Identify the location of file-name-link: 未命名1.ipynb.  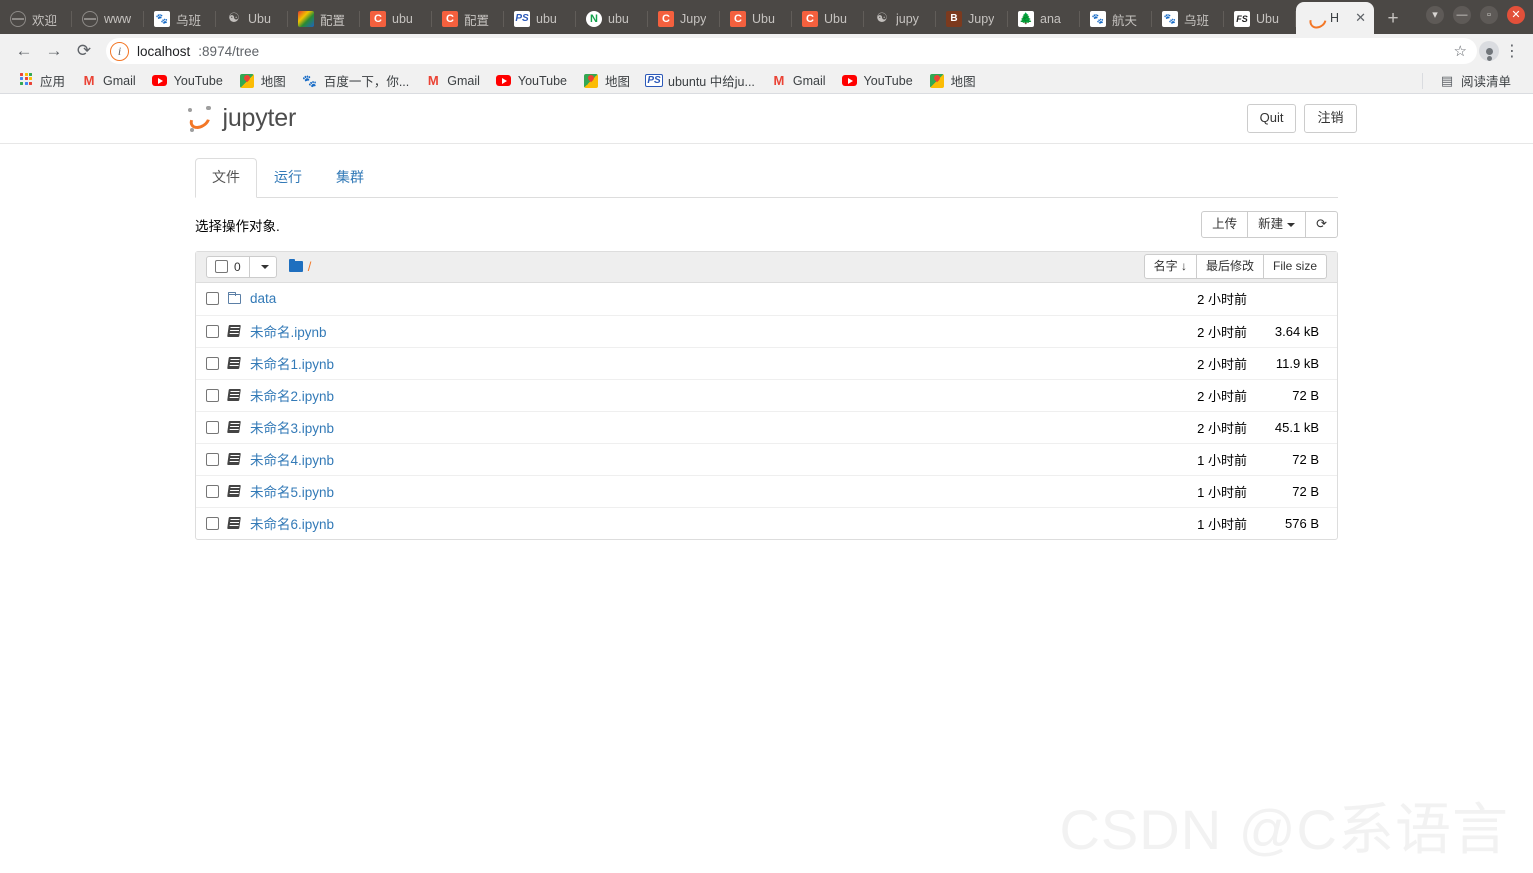
(292, 363).